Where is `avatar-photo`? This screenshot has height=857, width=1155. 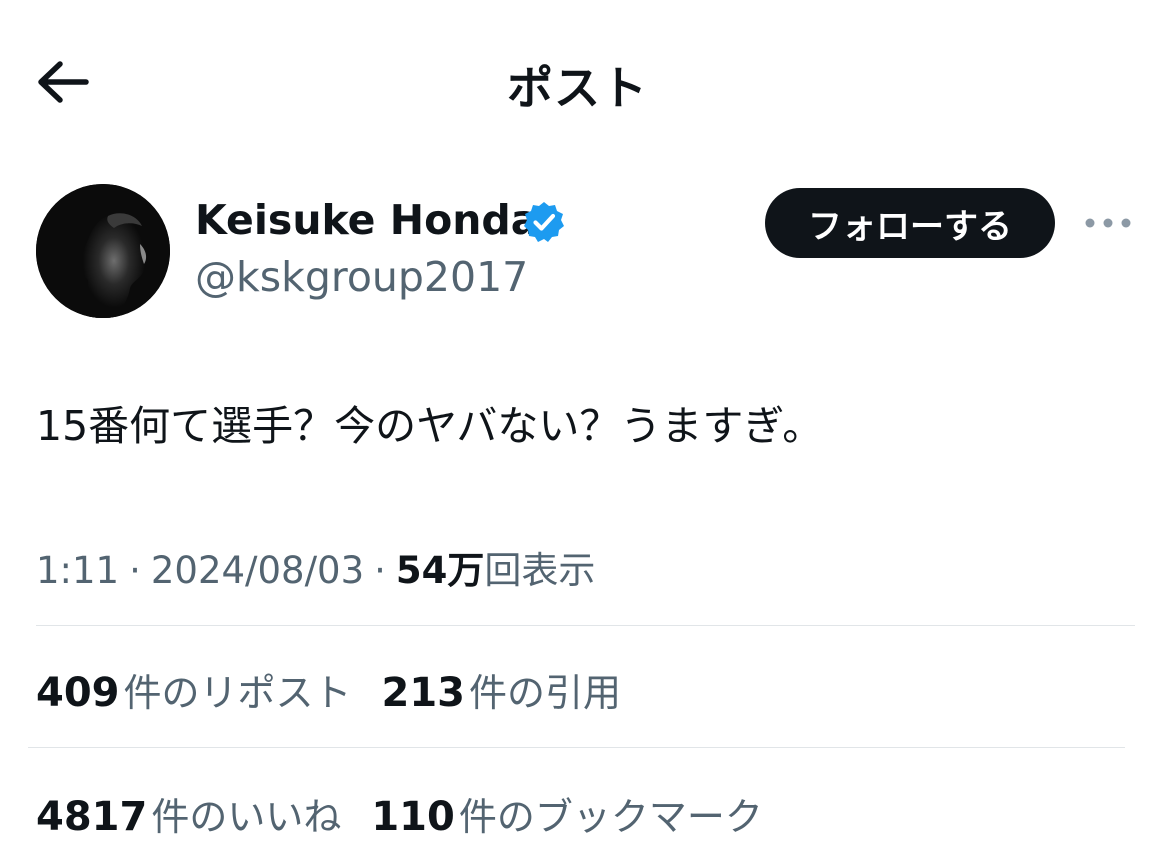 avatar-photo is located at coordinates (103, 251).